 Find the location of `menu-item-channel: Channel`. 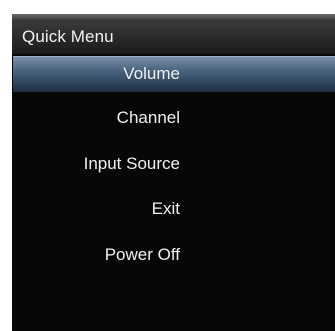

menu-item-channel: Channel is located at coordinates (173, 118).